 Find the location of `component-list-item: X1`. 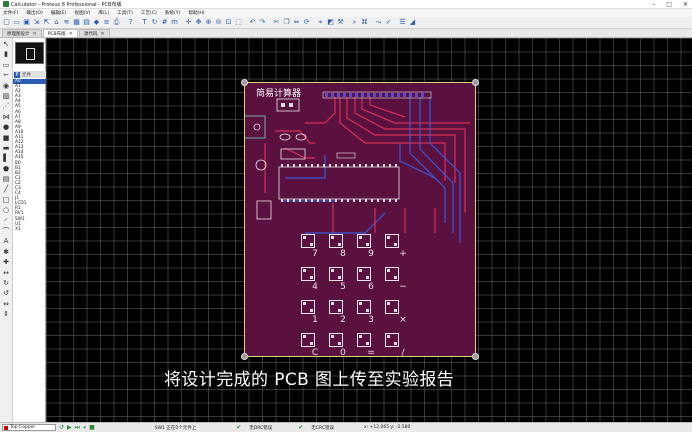

component-list-item: X1 is located at coordinates (29, 229).